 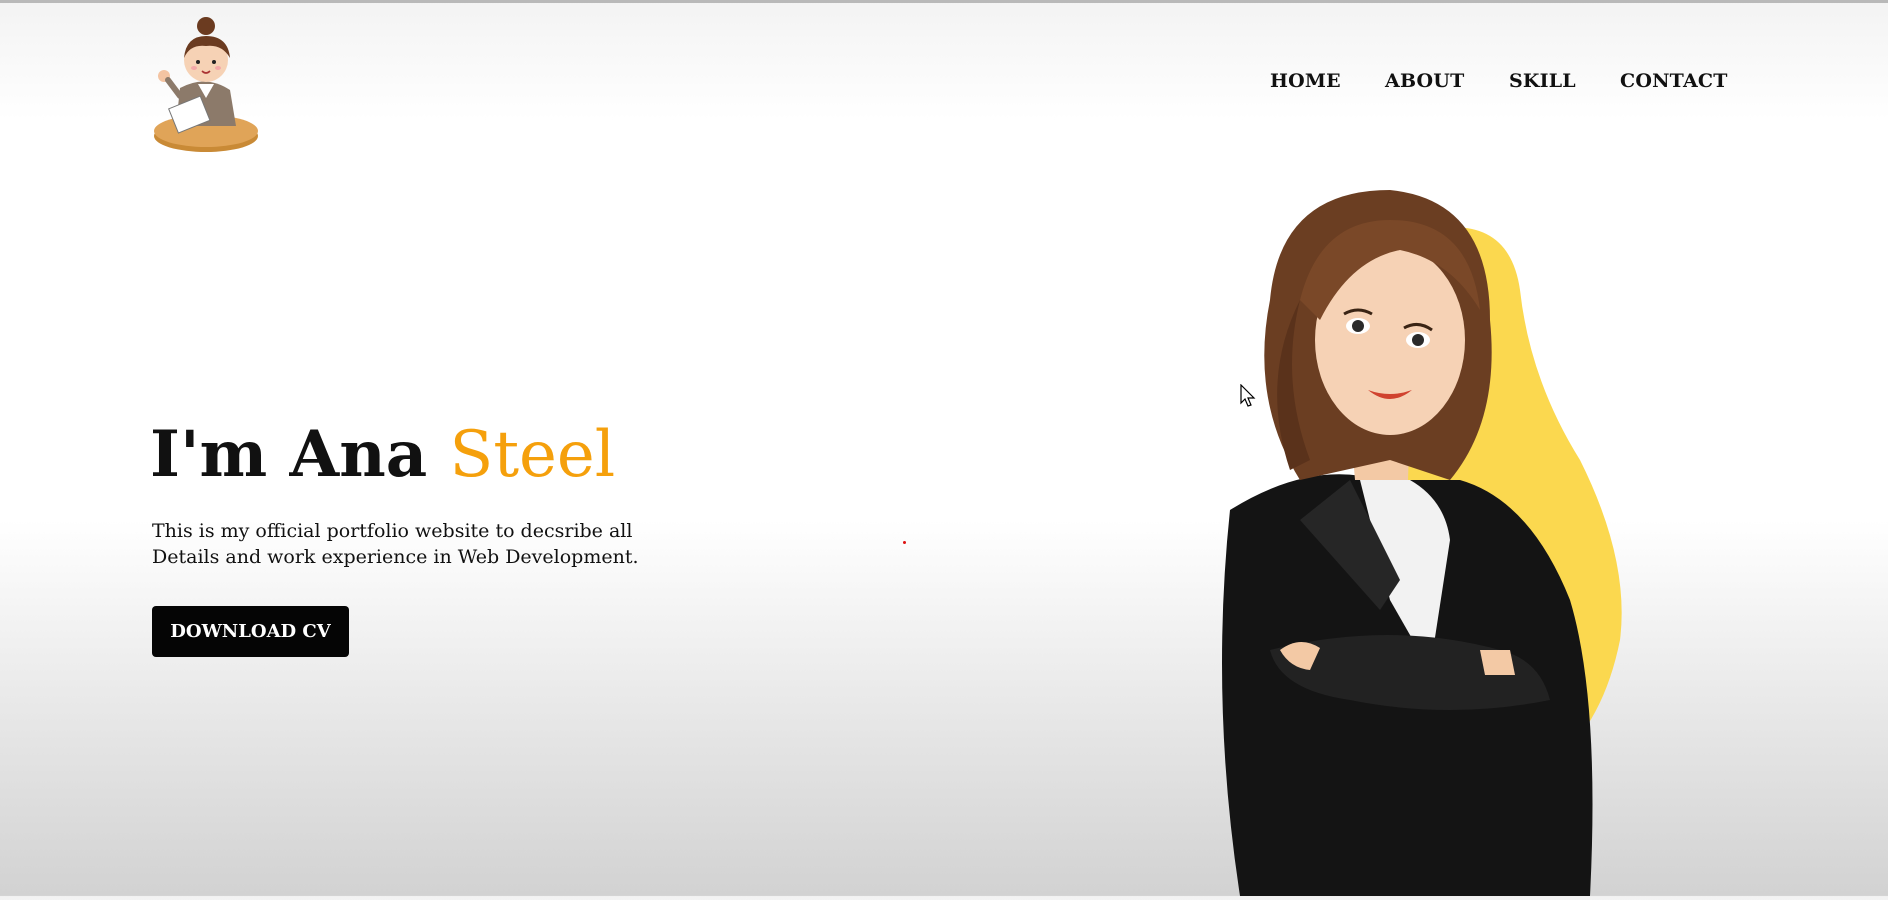 I want to click on main-nav: HOME ABOUT SKILL CONTACT, so click(x=1490, y=85).